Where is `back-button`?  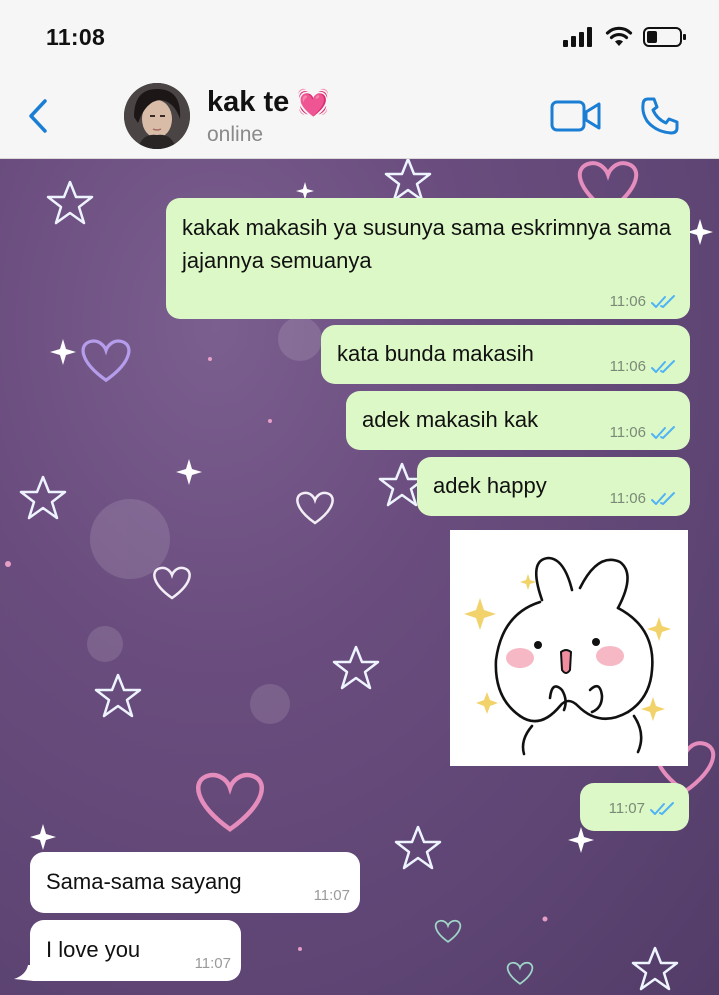 back-button is located at coordinates (38, 116).